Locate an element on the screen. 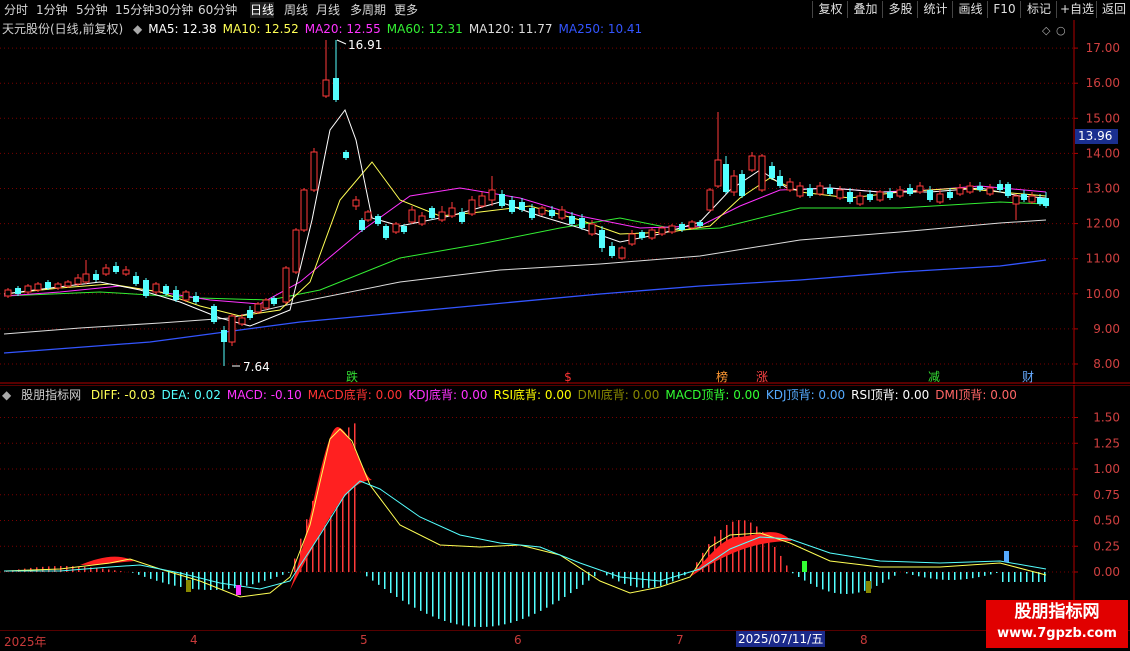 The width and height of the screenshot is (1130, 651). period-tab-4: 30分钟 is located at coordinates (173, 10).